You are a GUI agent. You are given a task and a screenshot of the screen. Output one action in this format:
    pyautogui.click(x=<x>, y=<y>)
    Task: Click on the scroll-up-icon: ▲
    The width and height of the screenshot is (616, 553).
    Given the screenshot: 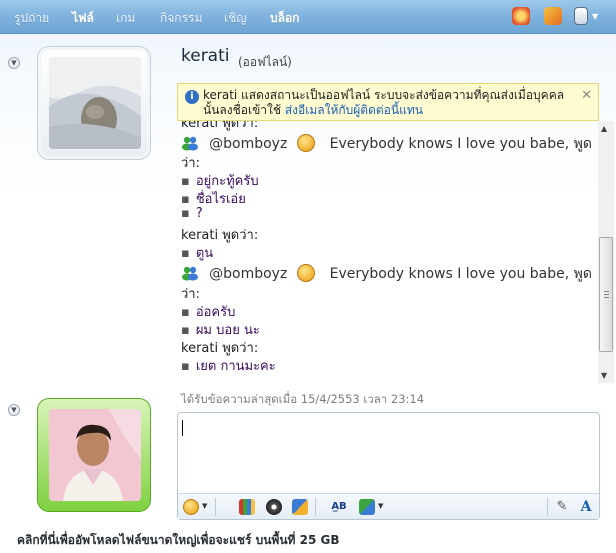 What is the action you would take?
    pyautogui.click(x=604, y=128)
    